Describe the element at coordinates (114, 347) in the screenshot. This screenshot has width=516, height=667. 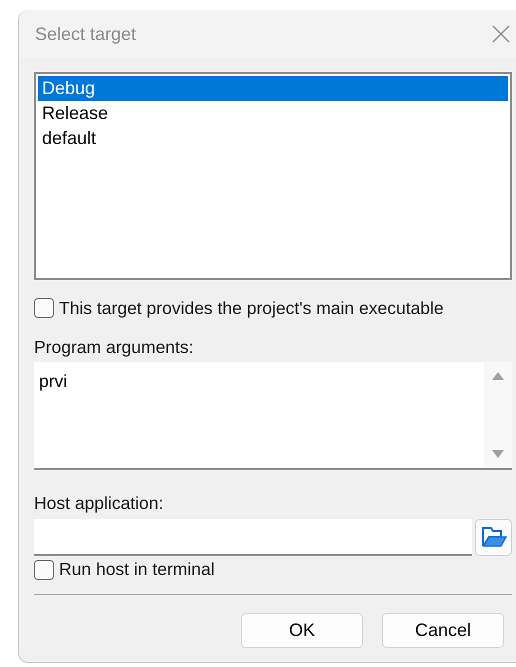
I see `field-label: Program arguments:` at that location.